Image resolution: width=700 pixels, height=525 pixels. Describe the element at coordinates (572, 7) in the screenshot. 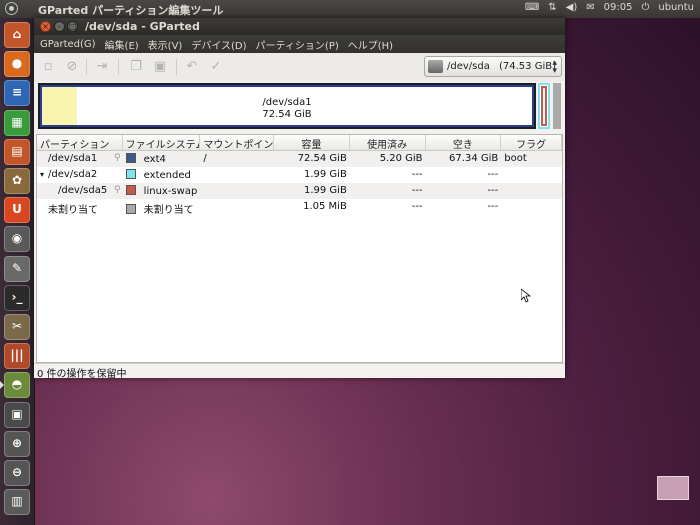

I see `volume-icon: ◀)` at that location.